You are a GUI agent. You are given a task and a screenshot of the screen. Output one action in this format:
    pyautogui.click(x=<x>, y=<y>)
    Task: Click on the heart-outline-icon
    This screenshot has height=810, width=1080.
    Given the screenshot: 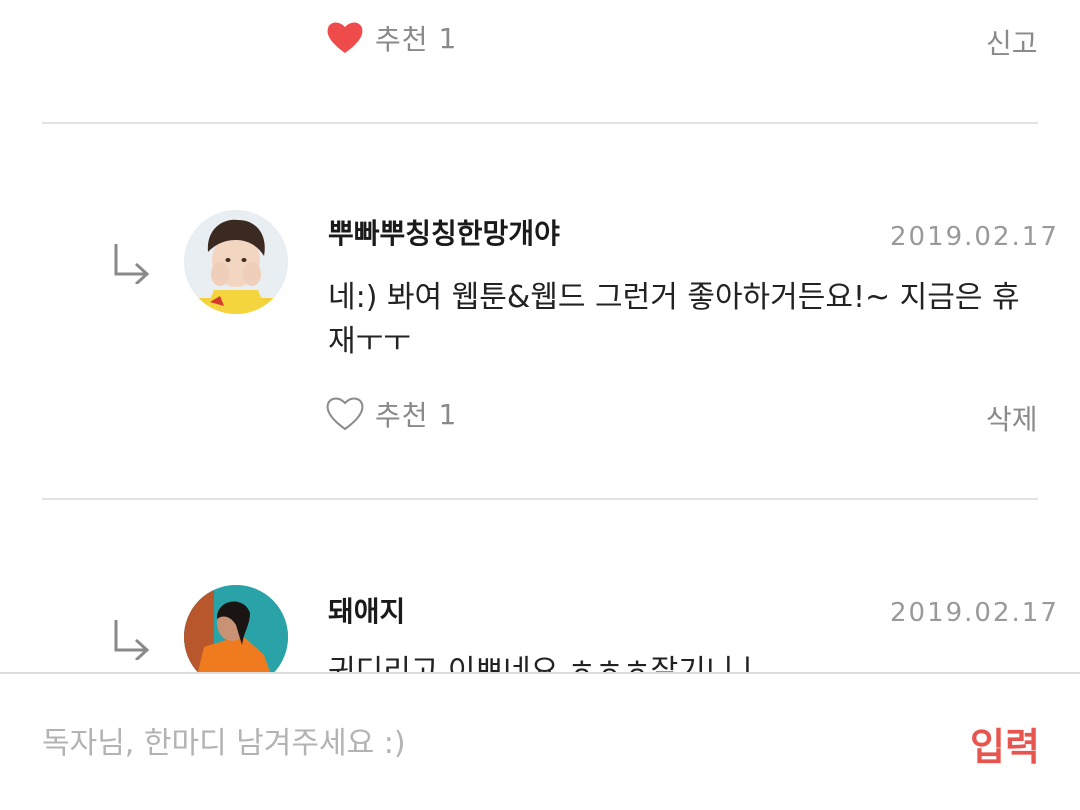 What is the action you would take?
    pyautogui.click(x=345, y=414)
    